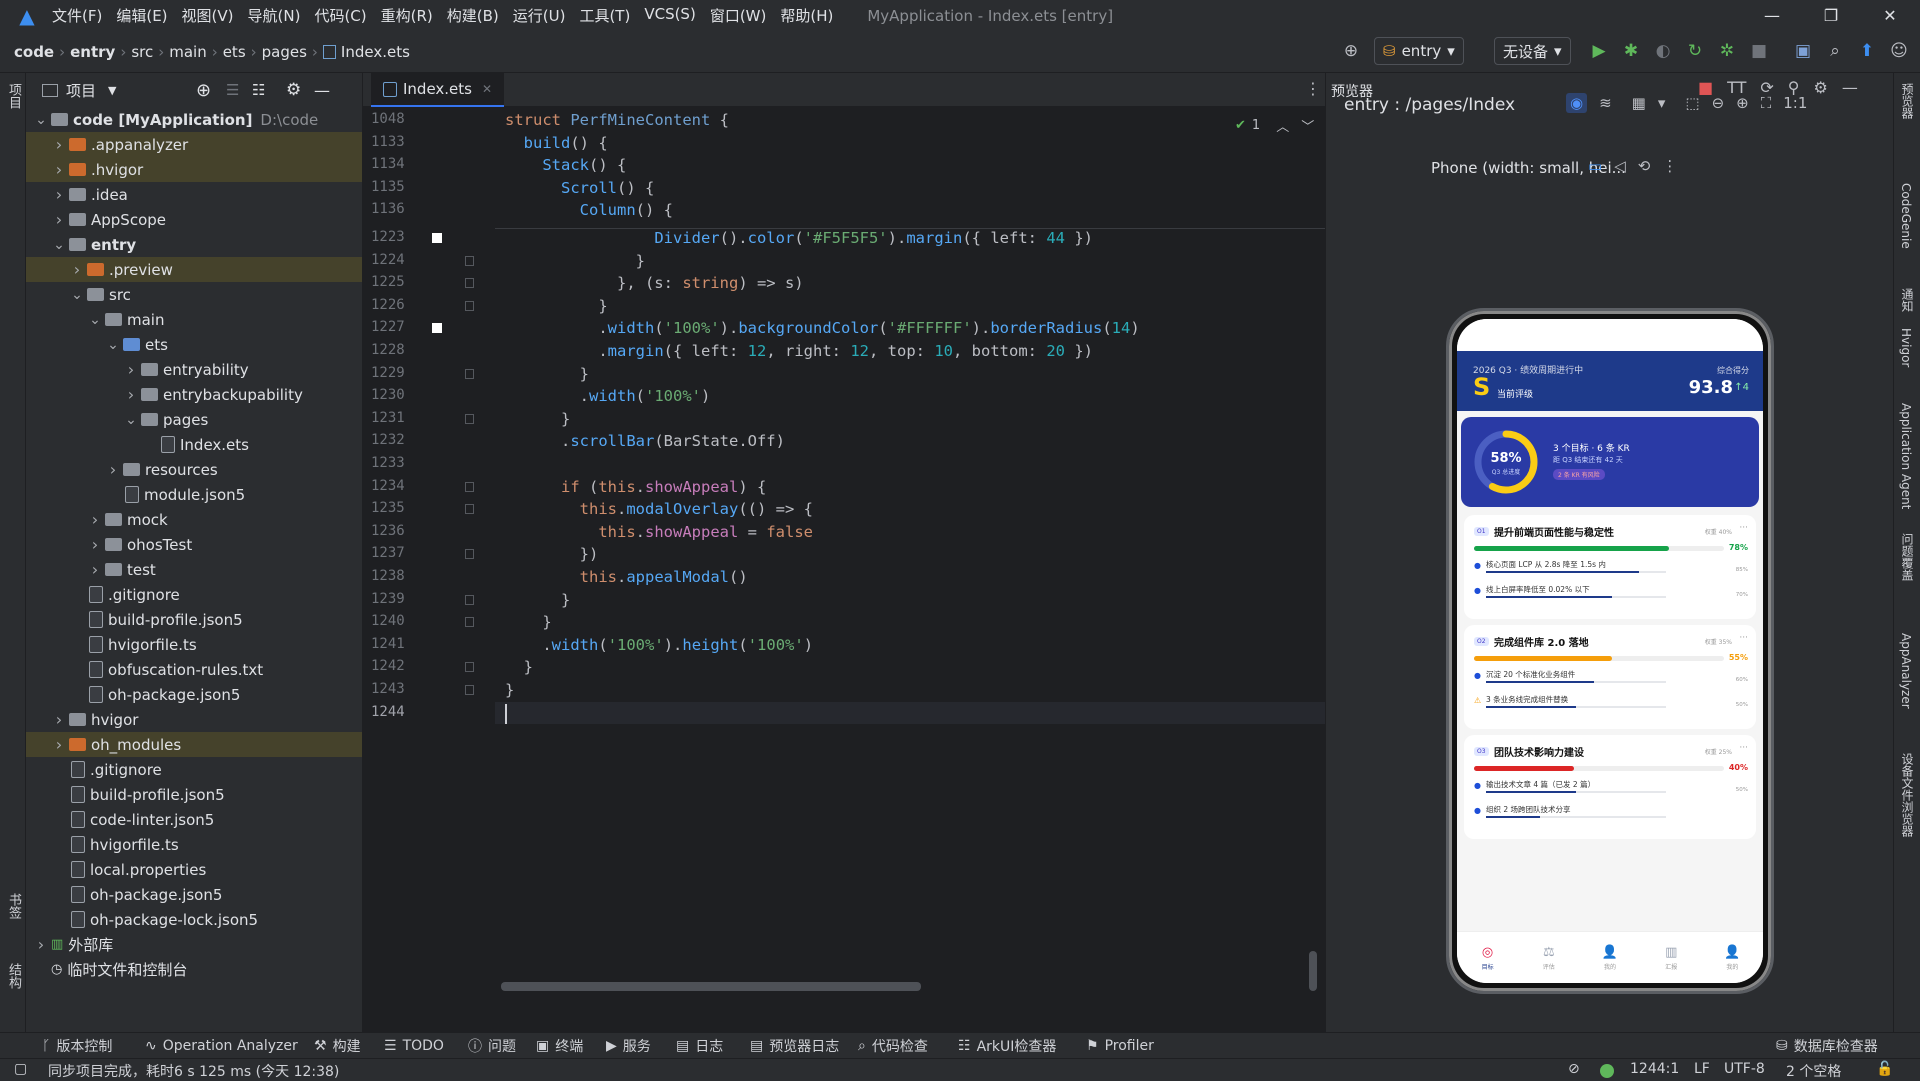 The image size is (1920, 1081). What do you see at coordinates (194, 319) in the screenshot?
I see `tree-item: ⌄ main` at bounding box center [194, 319].